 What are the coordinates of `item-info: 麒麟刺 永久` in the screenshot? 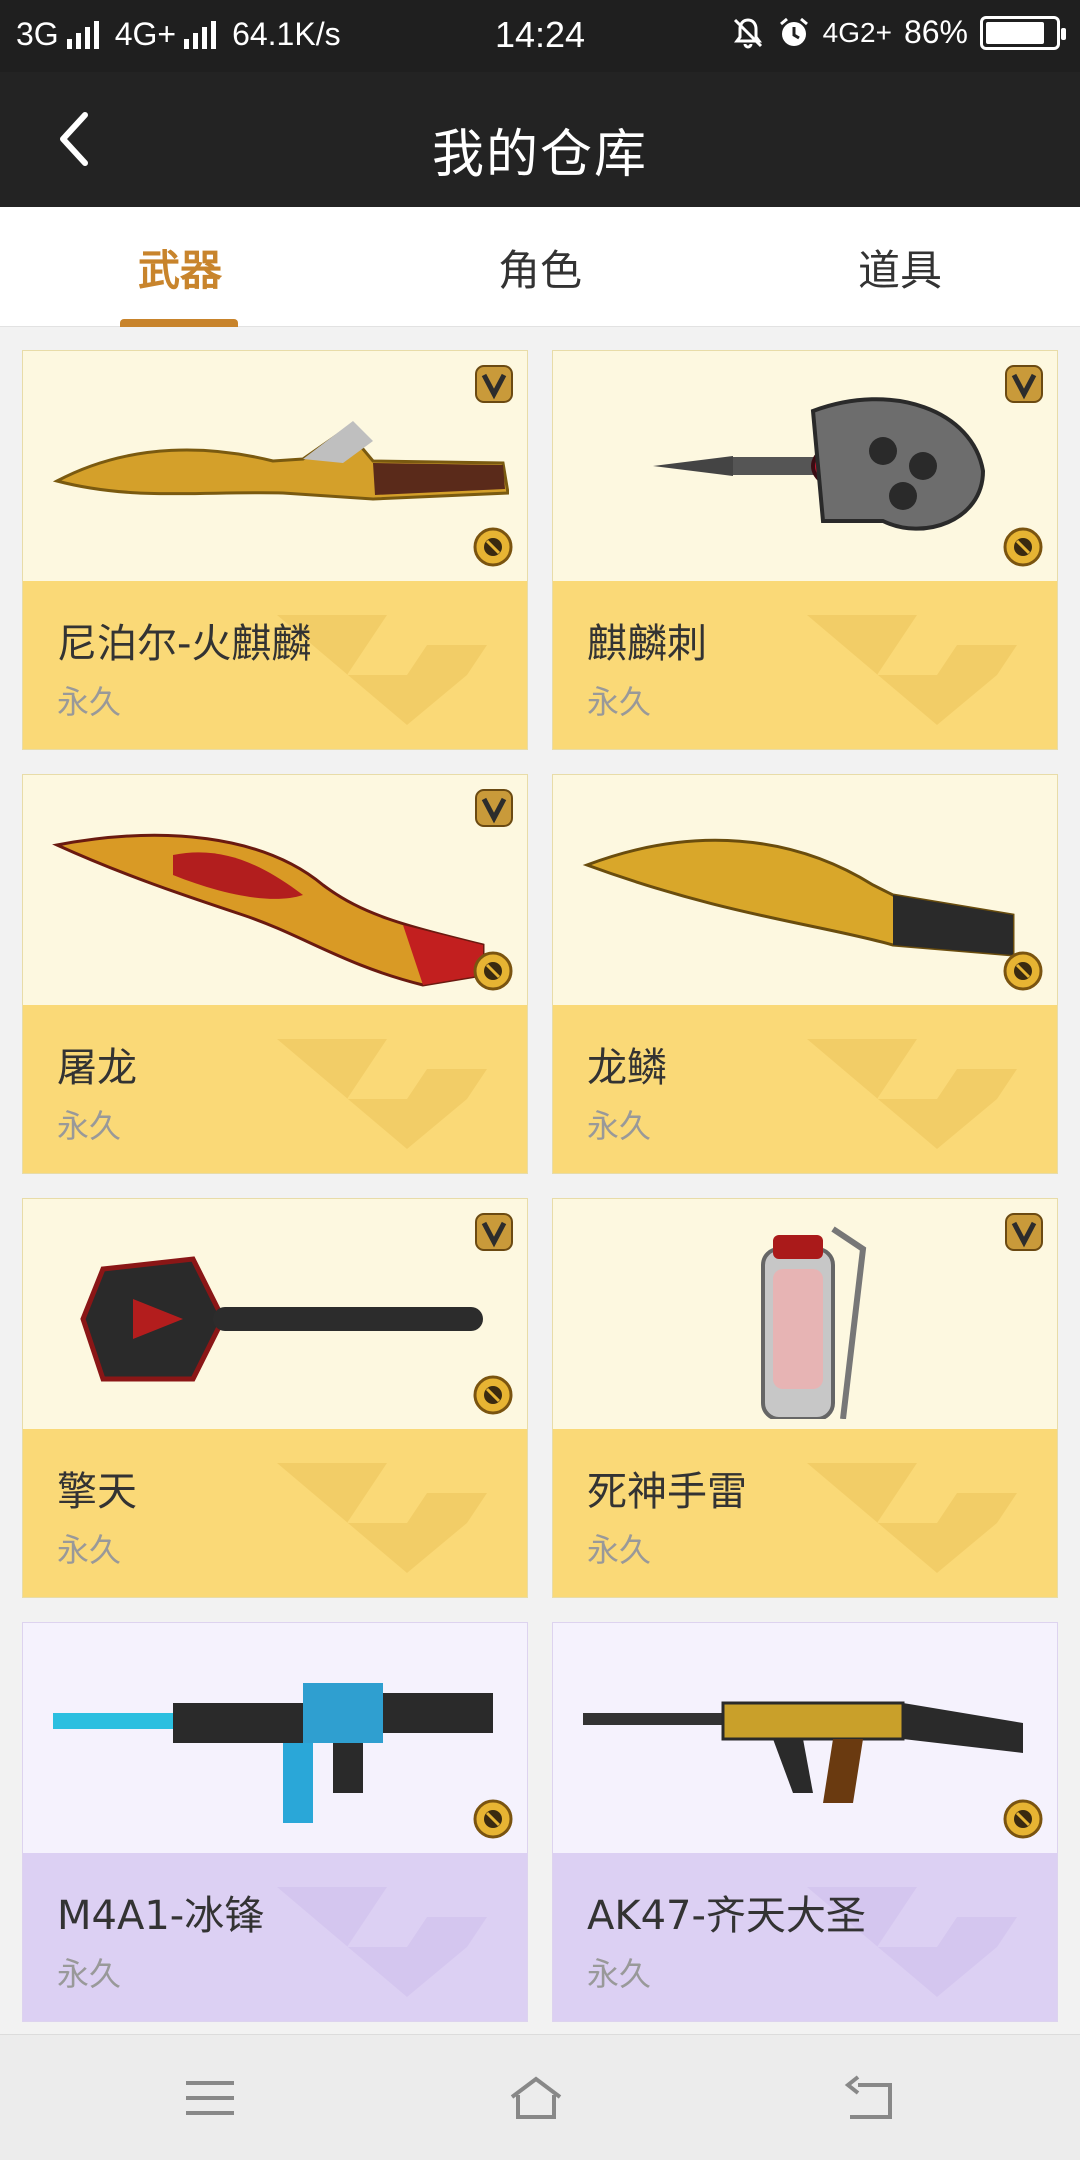 It's located at (805, 665).